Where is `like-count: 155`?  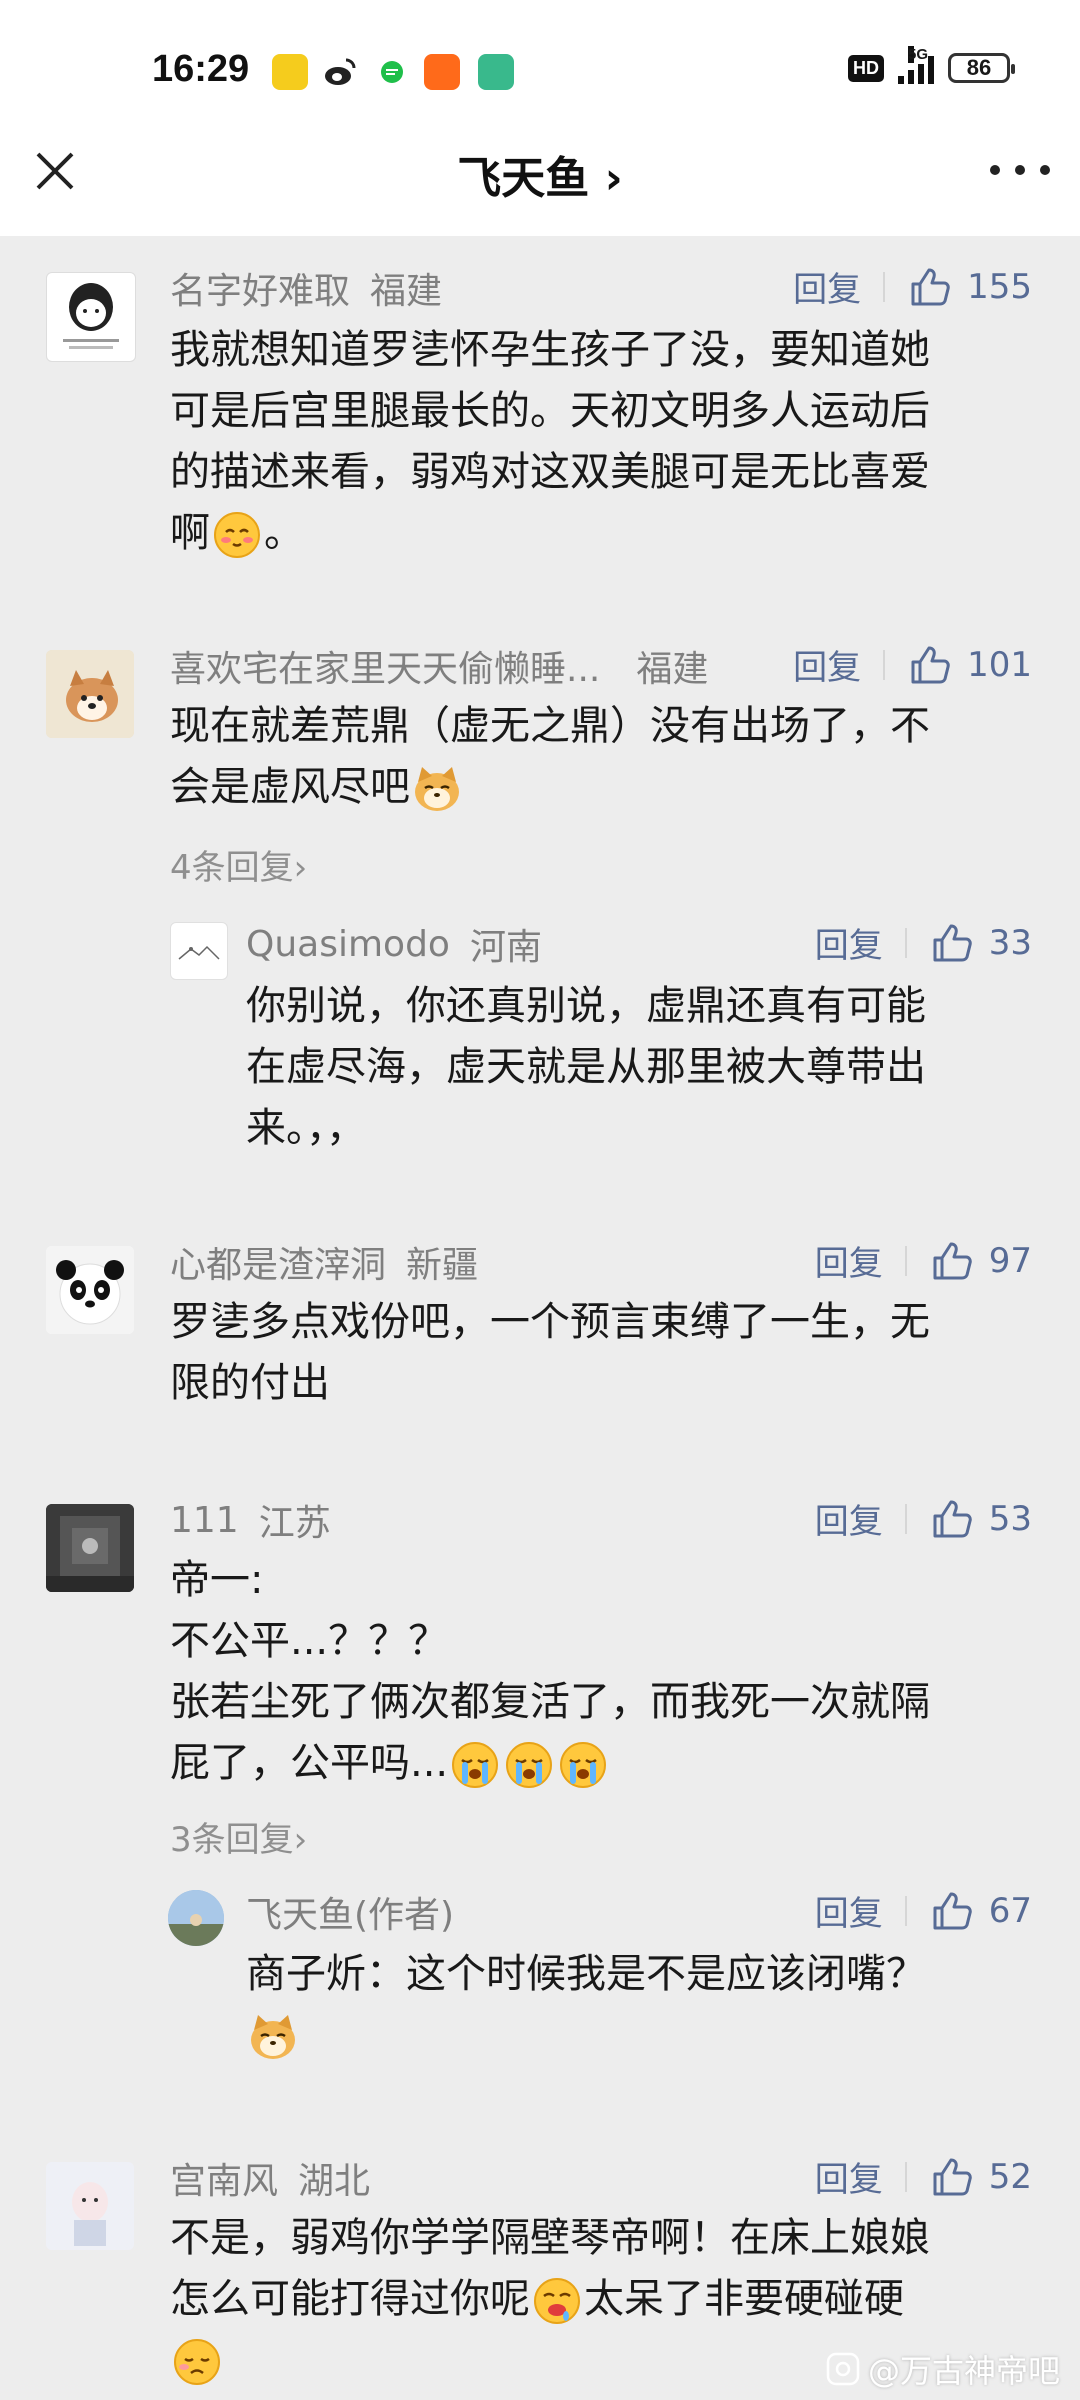 like-count: 155 is located at coordinates (999, 286).